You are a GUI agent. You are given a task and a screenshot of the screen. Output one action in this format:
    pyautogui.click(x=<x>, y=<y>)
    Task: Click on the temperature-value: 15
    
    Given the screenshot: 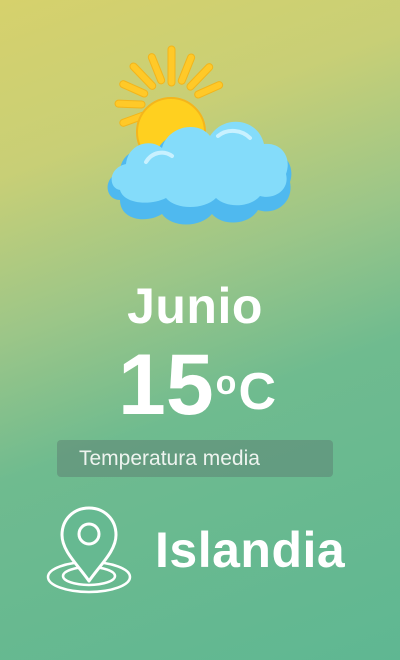 What is the action you would take?
    pyautogui.click(x=166, y=385)
    